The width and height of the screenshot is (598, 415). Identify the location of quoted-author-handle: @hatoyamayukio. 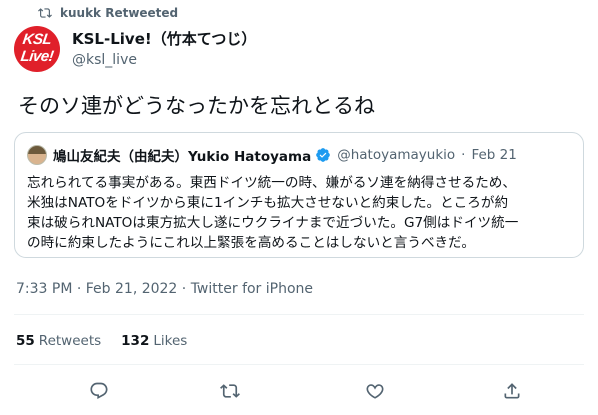
(396, 155).